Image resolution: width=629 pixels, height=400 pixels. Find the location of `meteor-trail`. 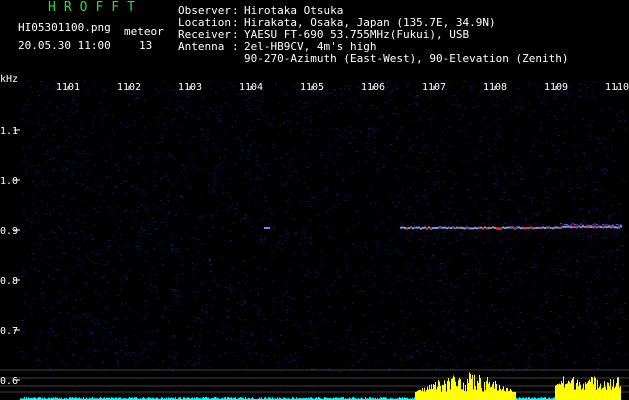

meteor-trail is located at coordinates (443, 226).